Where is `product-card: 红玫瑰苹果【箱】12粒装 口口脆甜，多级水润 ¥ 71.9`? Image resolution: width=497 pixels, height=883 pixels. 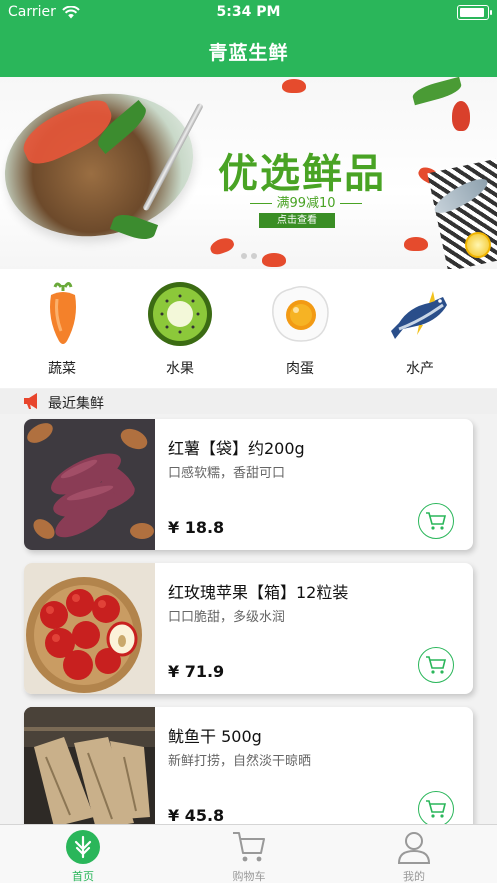
product-card: 红玫瑰苹果【箱】12粒装 口口脆甜，多级水润 ¥ 71.9 is located at coordinates (248, 628).